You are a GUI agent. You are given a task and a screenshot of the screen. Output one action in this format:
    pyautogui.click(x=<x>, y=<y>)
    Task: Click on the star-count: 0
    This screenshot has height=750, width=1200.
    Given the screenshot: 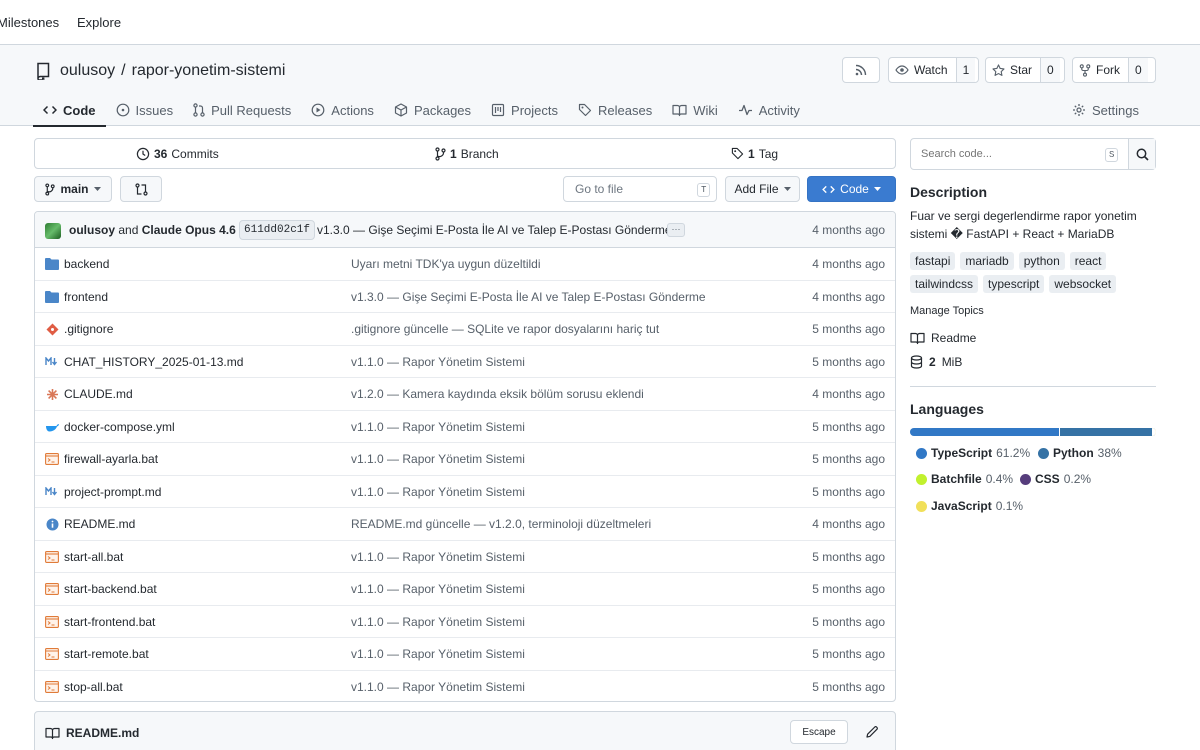 What is the action you would take?
    pyautogui.click(x=1050, y=70)
    